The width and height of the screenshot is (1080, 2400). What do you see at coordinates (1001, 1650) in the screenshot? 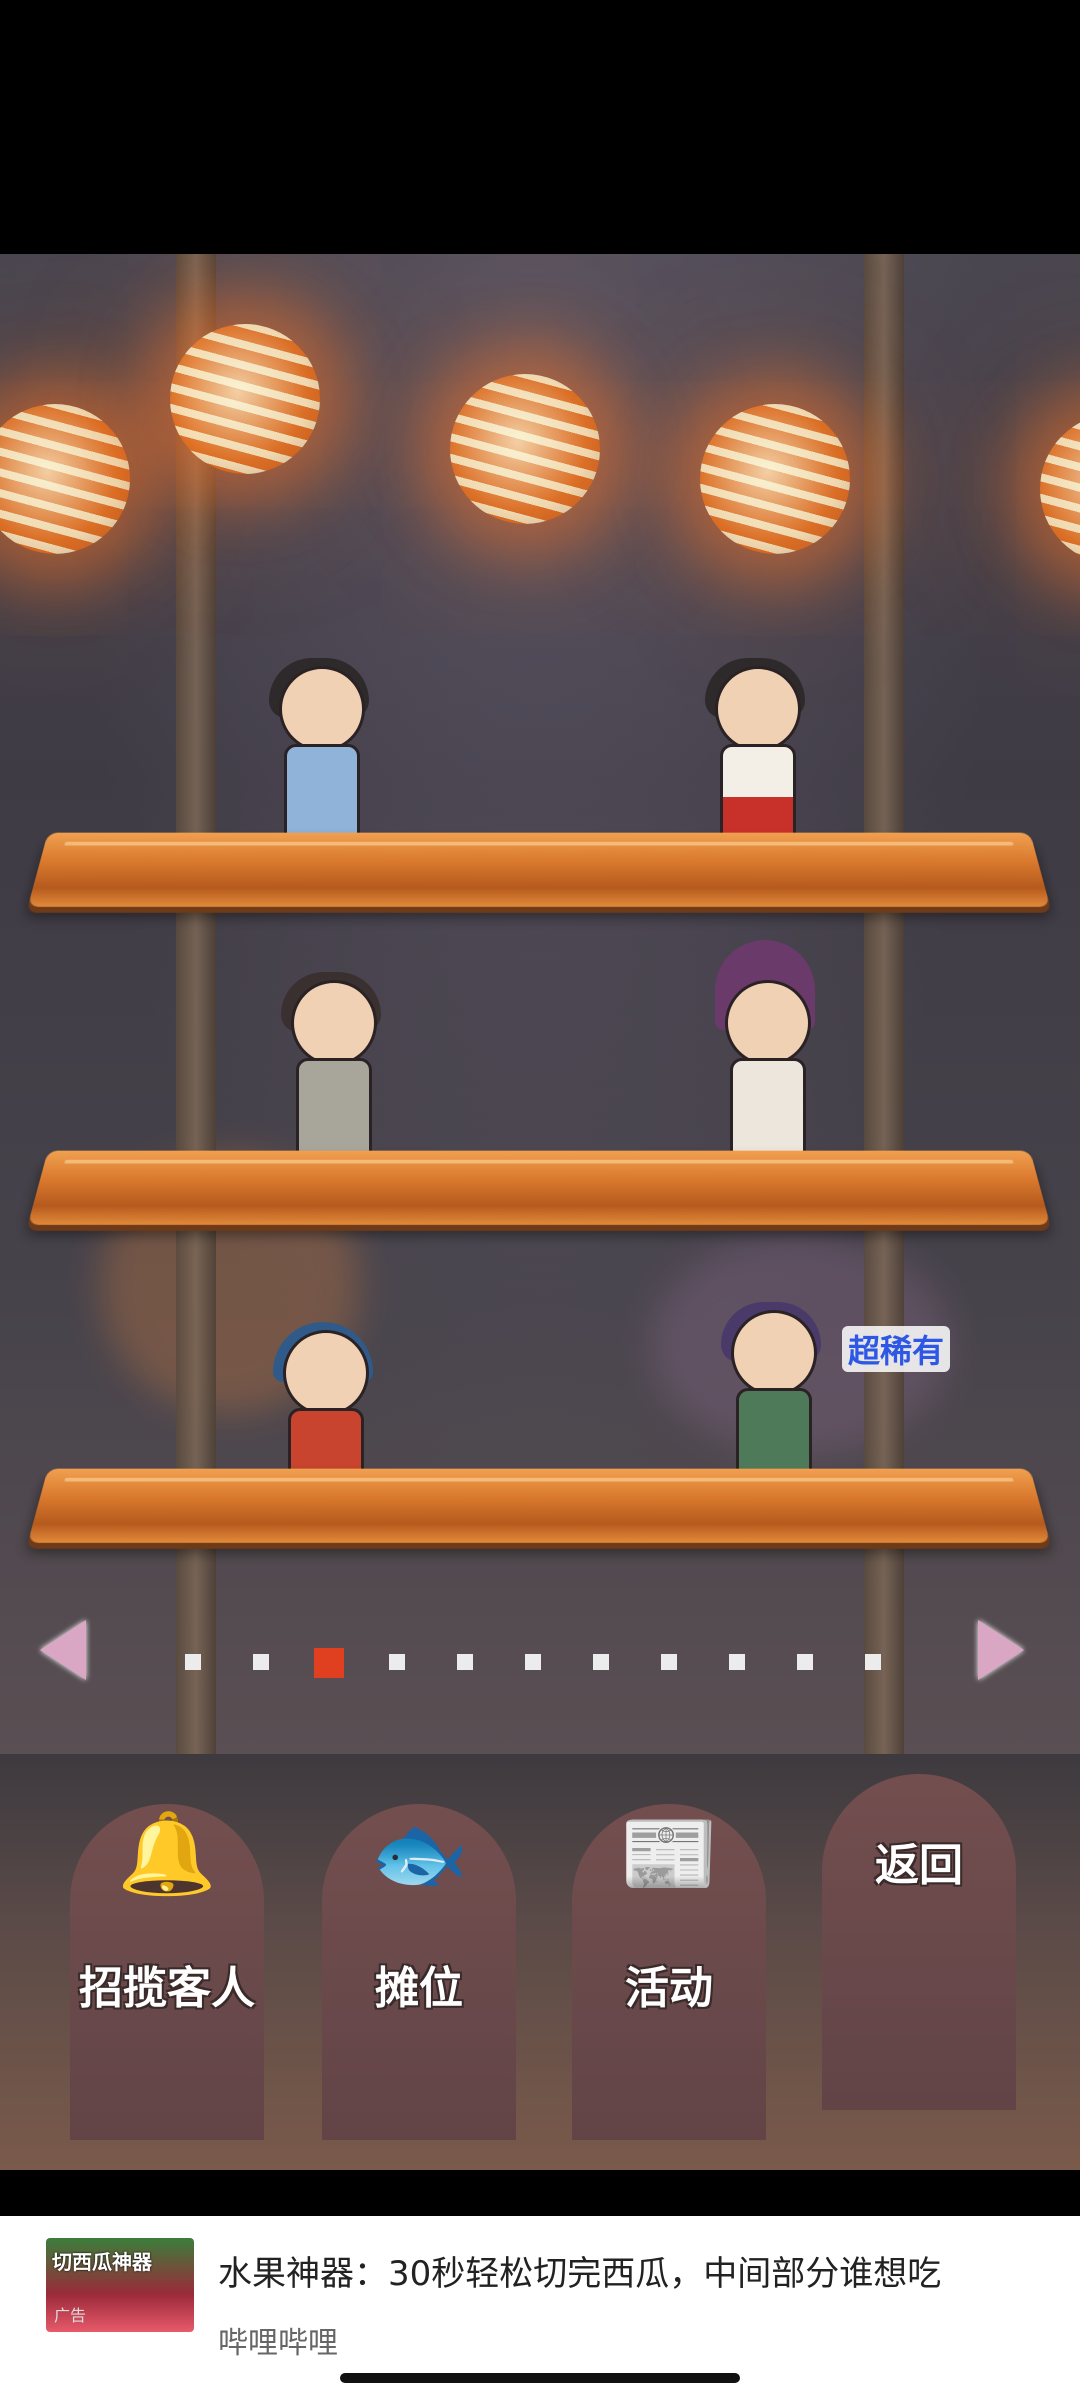
I see `next-page-arrow-icon` at bounding box center [1001, 1650].